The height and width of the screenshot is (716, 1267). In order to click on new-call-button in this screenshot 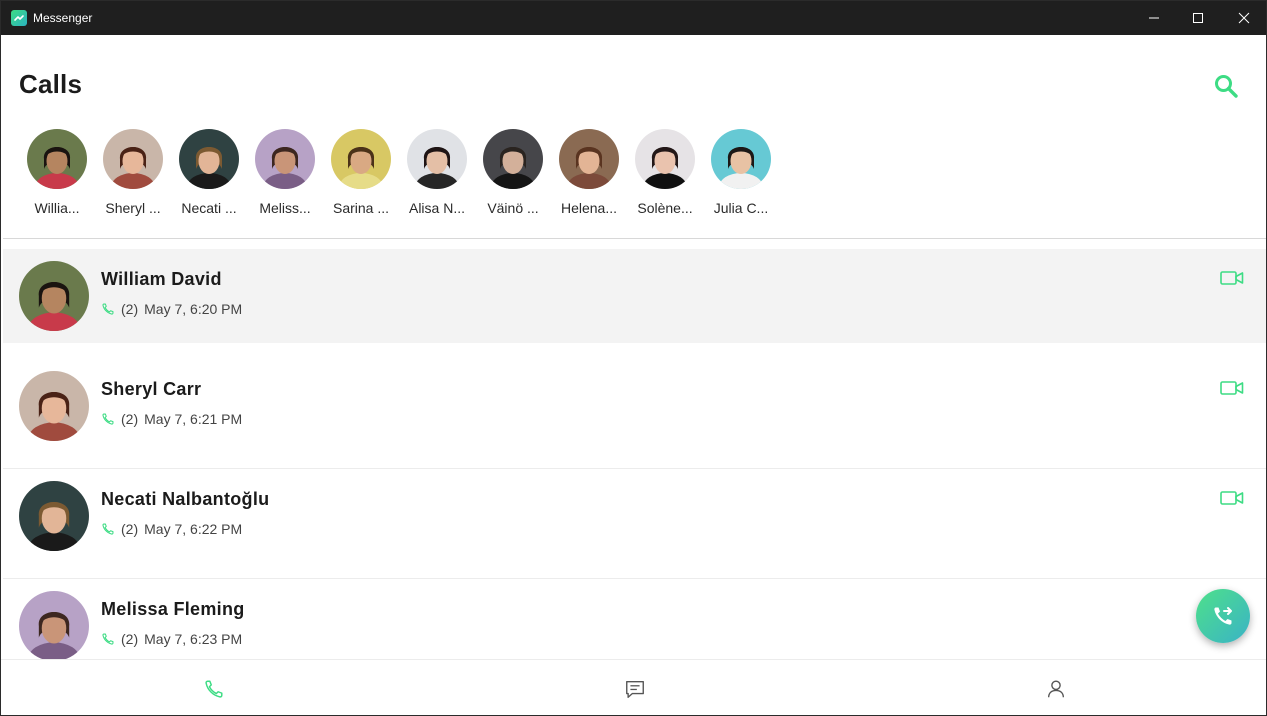, I will do `click(1223, 616)`.